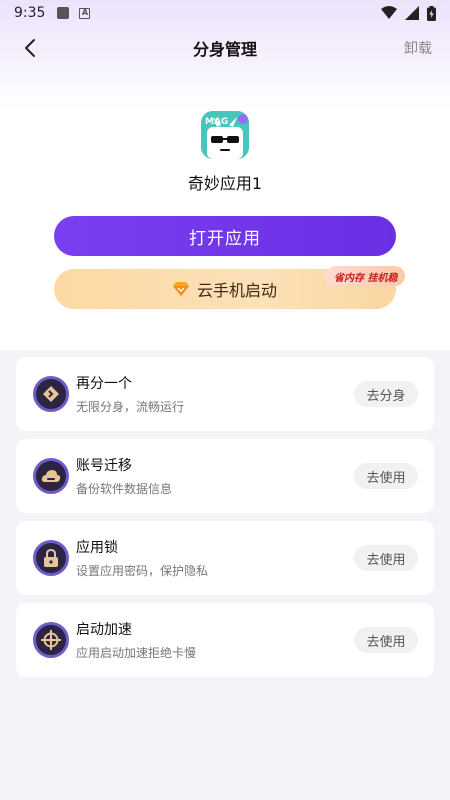 The width and height of the screenshot is (450, 800). Describe the element at coordinates (418, 48) in the screenshot. I see `uninstall-button: 卸载` at that location.